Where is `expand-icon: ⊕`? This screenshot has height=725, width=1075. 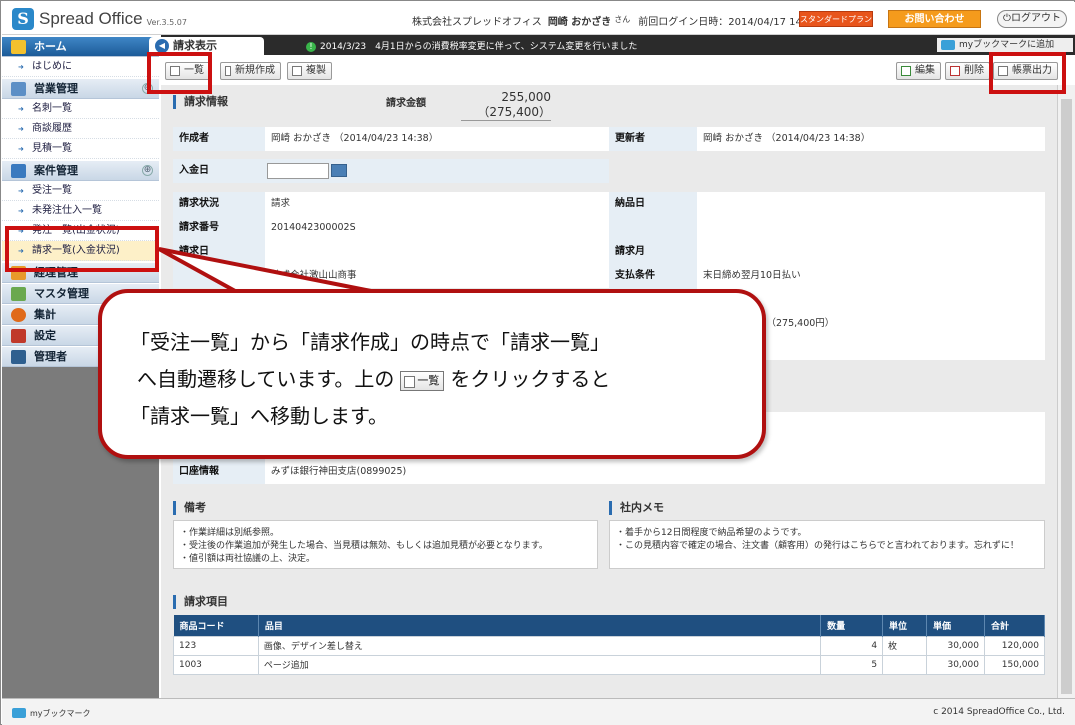
expand-icon: ⊕ is located at coordinates (147, 170).